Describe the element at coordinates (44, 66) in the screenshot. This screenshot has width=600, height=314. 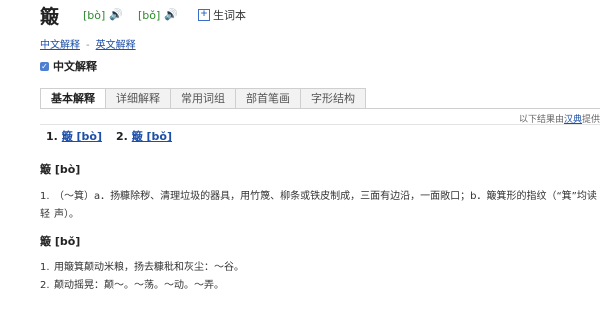
I see `collapse-icon: ✓` at that location.